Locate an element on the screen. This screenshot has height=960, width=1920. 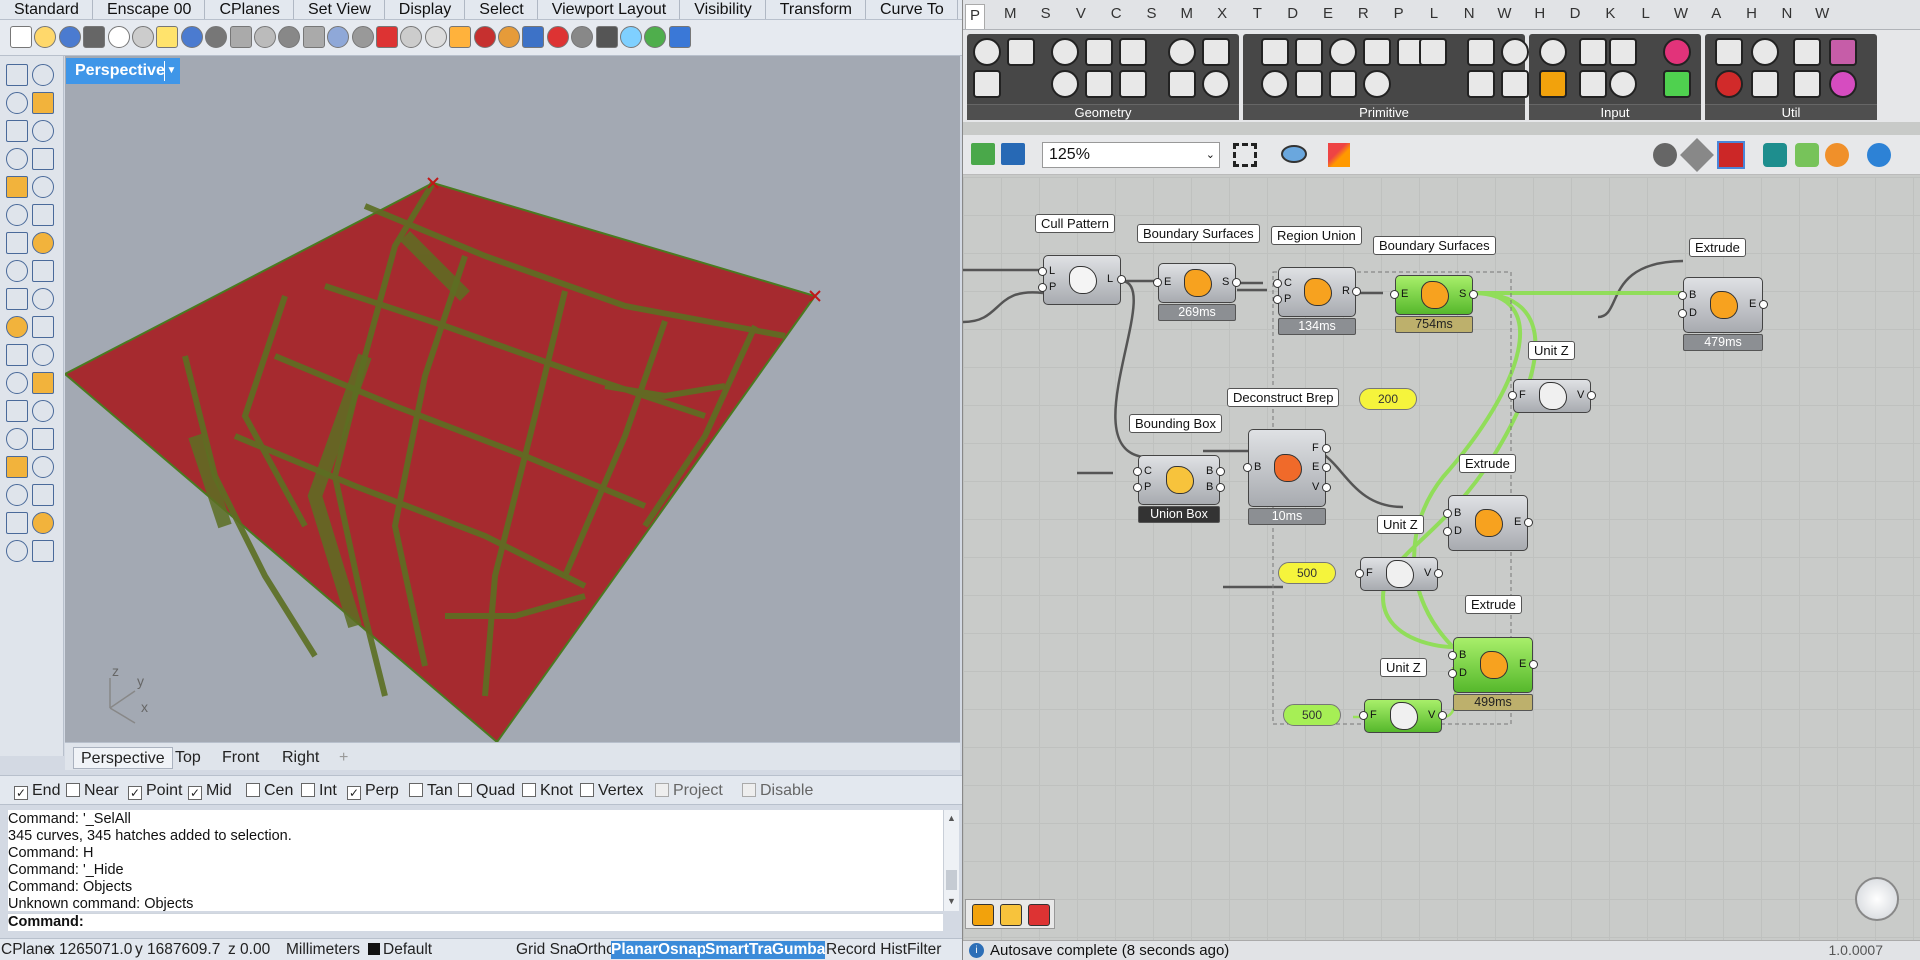
rhino-menu-tab: Transform is located at coordinates (816, 9).